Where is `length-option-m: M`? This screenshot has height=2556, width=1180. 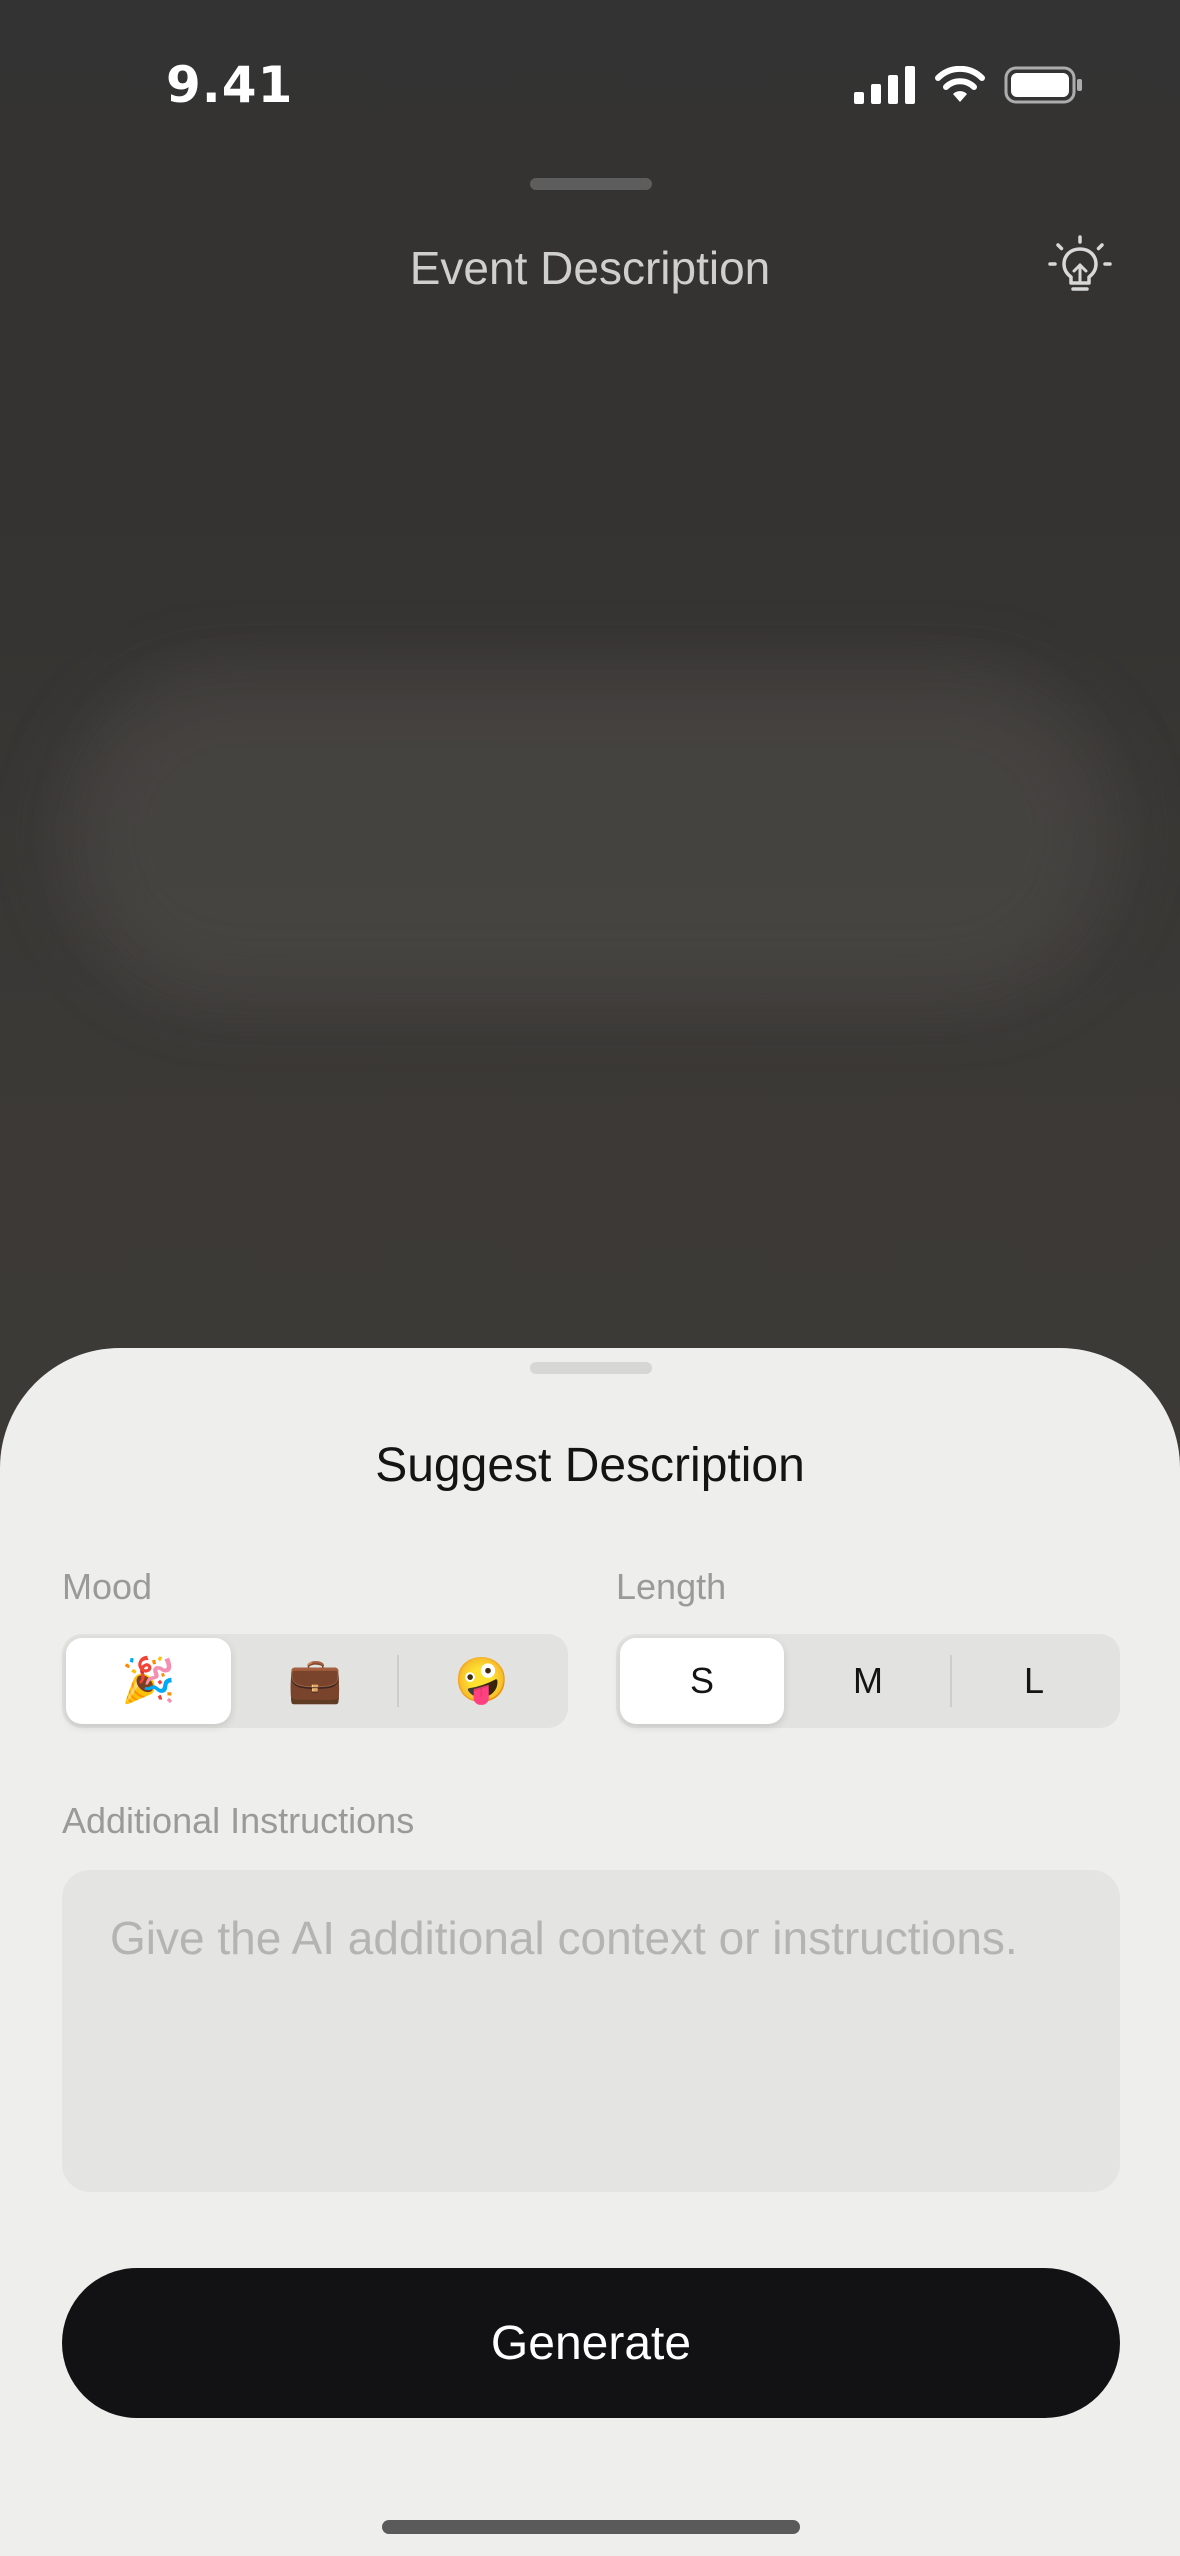 length-option-m: M is located at coordinates (868, 1681).